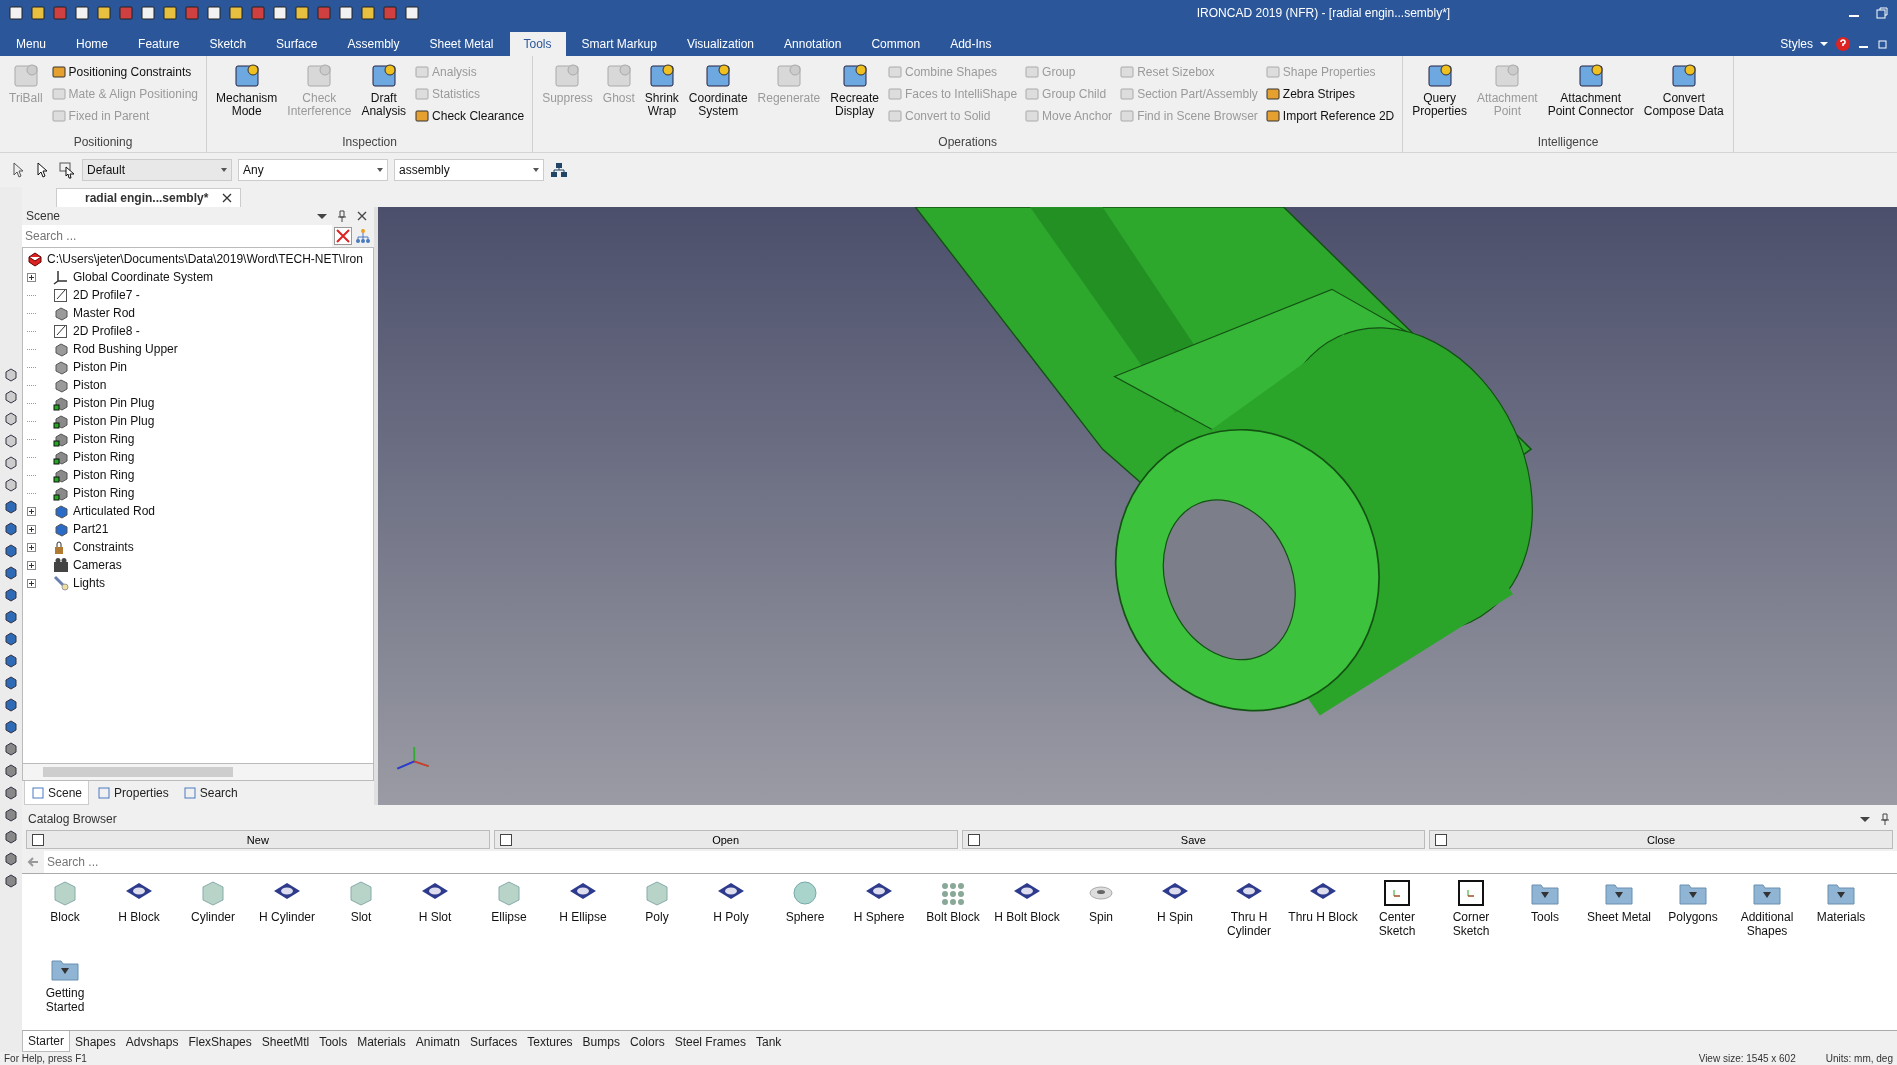  I want to click on ribbon-button: Import Reference 2D, so click(1330, 115).